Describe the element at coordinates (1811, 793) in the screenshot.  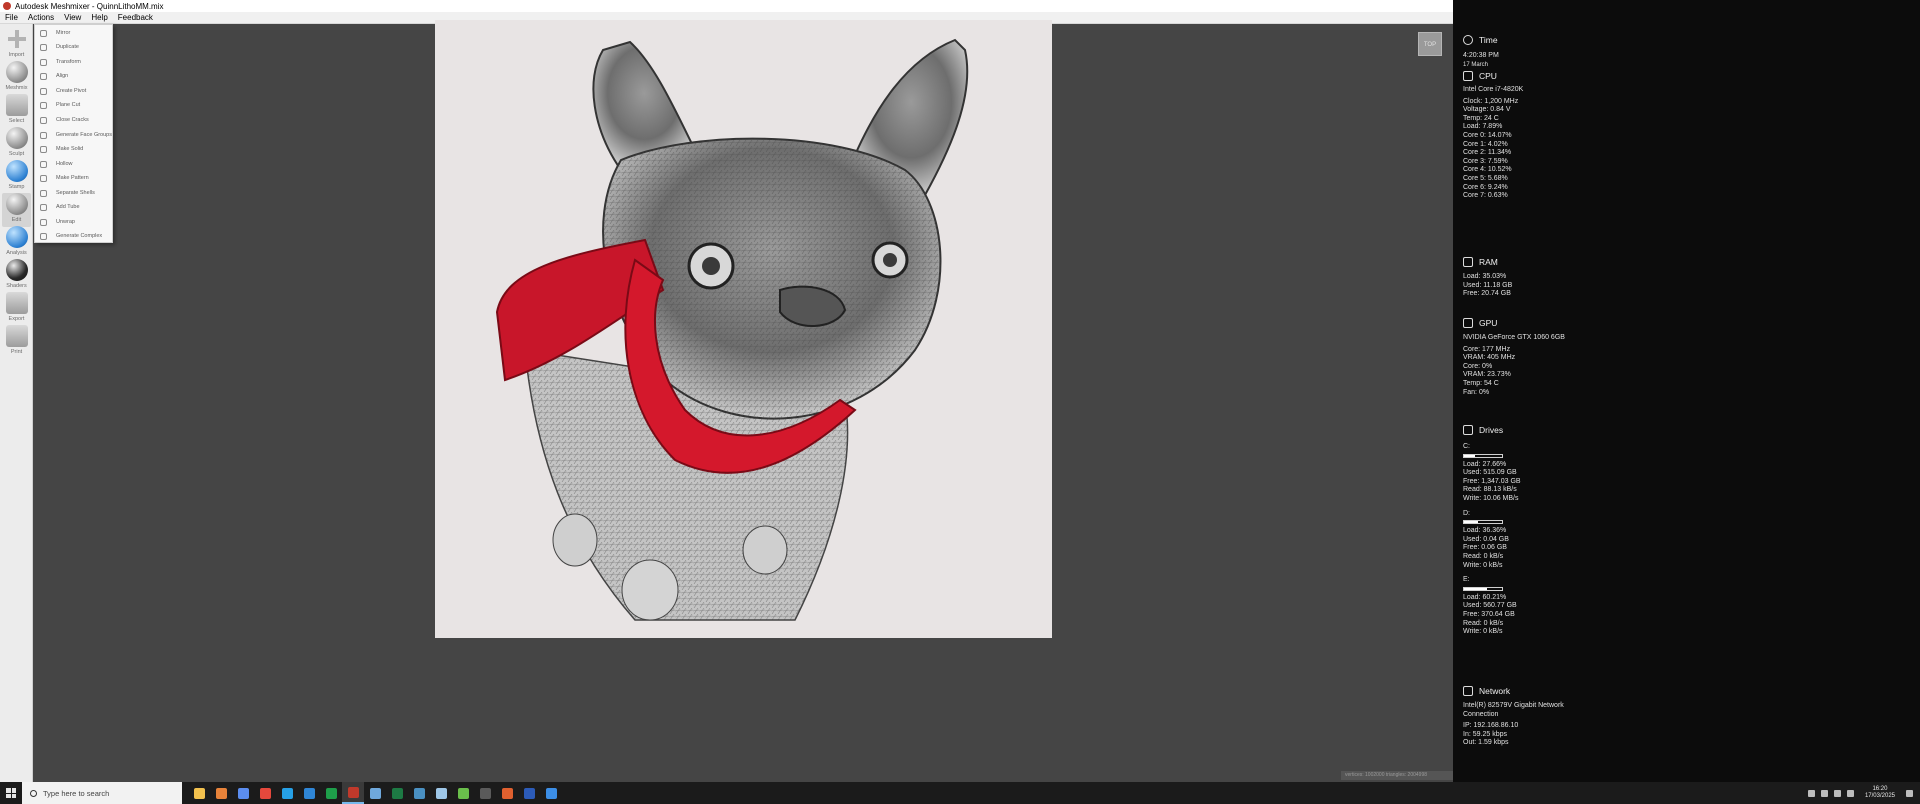
I see `chevron-up-icon` at that location.